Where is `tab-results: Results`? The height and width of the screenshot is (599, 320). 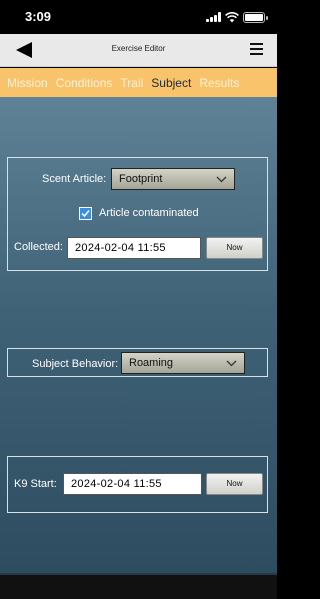
tab-results: Results is located at coordinates (219, 83).